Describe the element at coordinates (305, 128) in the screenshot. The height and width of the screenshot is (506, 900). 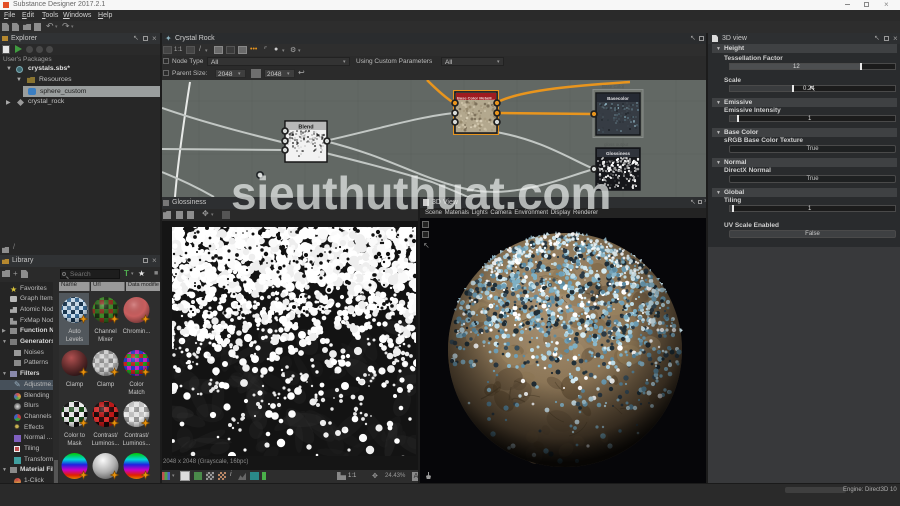
I see `svg-text: Blend` at that location.